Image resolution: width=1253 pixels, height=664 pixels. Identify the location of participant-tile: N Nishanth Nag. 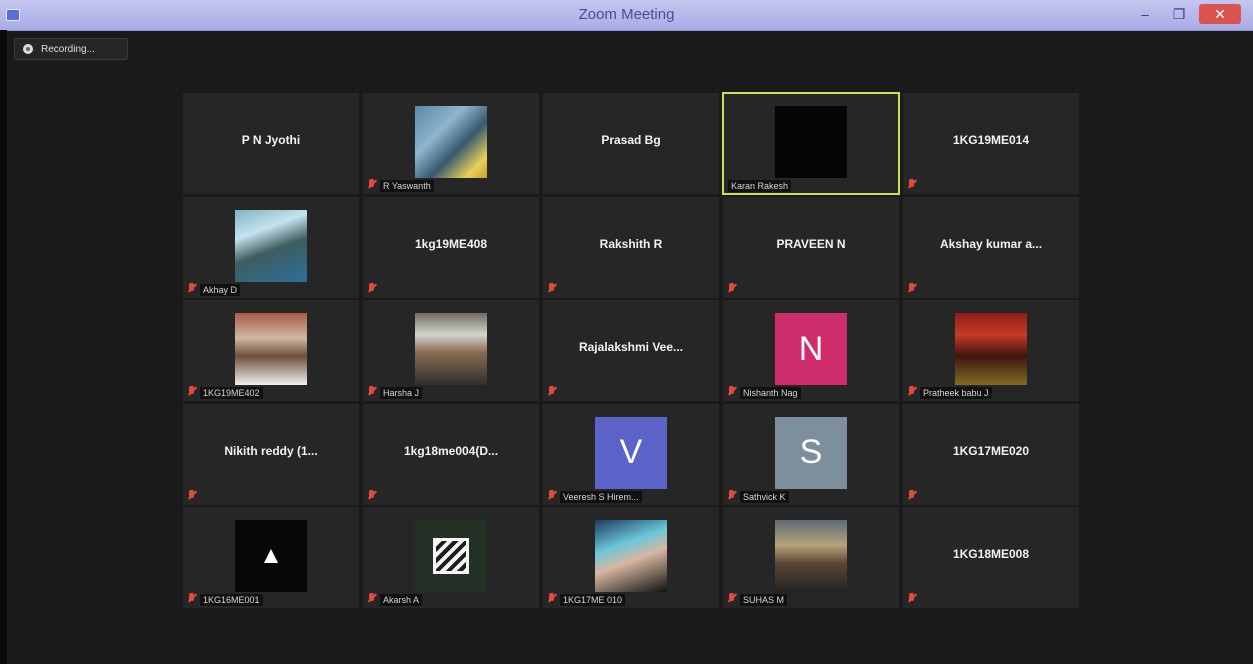
(811, 350).